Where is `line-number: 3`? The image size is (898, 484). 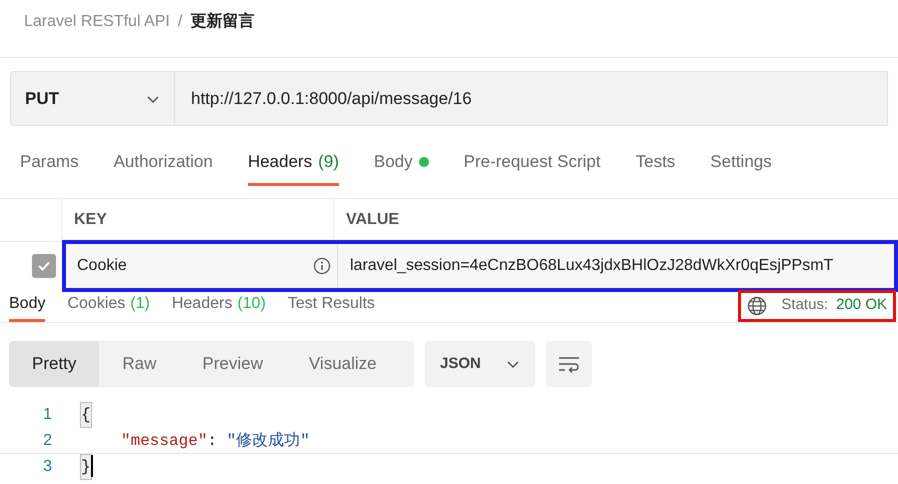
line-number: 3 is located at coordinates (47, 467).